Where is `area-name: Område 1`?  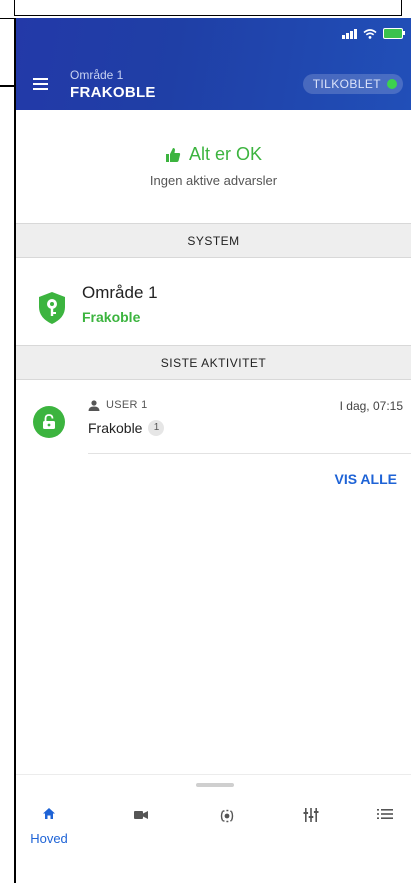 area-name: Område 1 is located at coordinates (120, 292).